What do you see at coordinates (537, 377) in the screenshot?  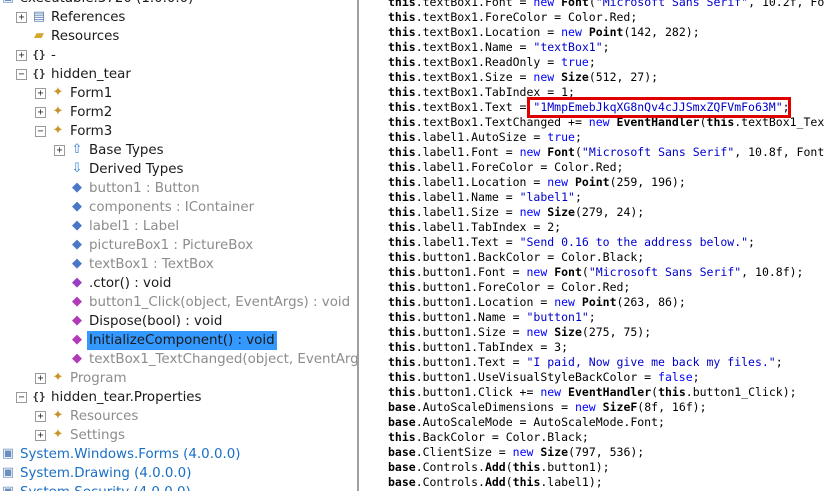 I see `code-token: .button1.UseVisualStyleBackColor =` at bounding box center [537, 377].